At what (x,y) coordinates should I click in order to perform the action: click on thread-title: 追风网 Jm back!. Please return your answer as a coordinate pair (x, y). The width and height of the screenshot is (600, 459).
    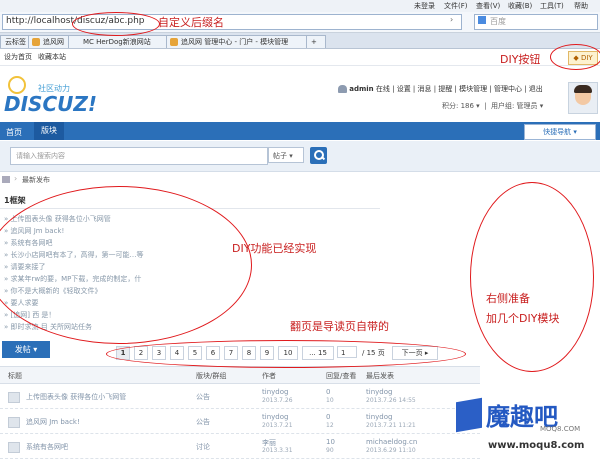
    Looking at the image, I should click on (53, 422).